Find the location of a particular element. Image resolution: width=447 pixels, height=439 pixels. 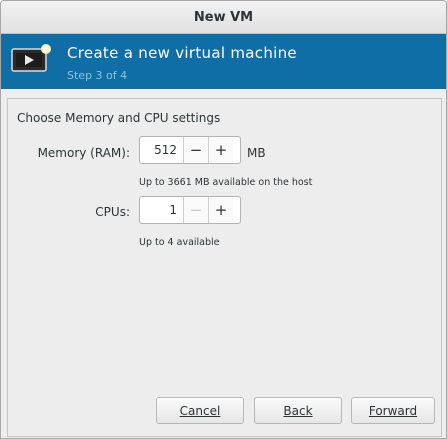

cpus-label: CPUs: is located at coordinates (112, 212).